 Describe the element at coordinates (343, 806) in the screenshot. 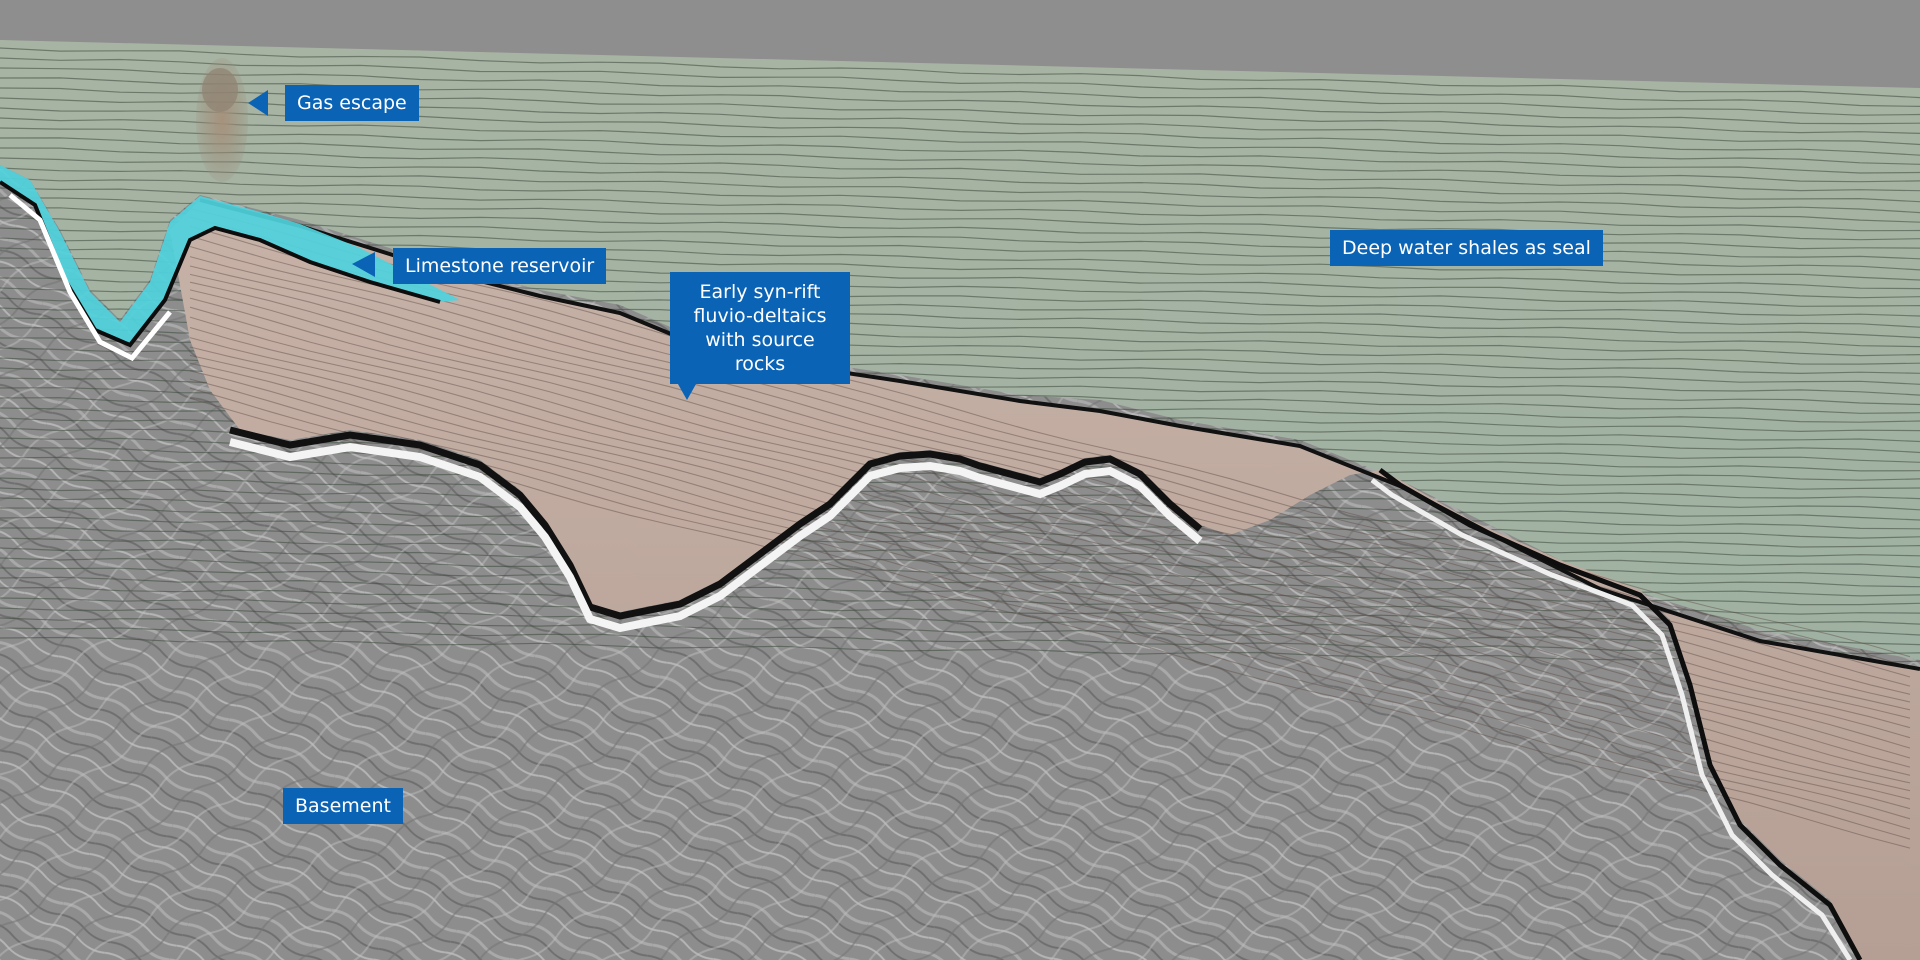

I see `basement-label: Basement` at that location.